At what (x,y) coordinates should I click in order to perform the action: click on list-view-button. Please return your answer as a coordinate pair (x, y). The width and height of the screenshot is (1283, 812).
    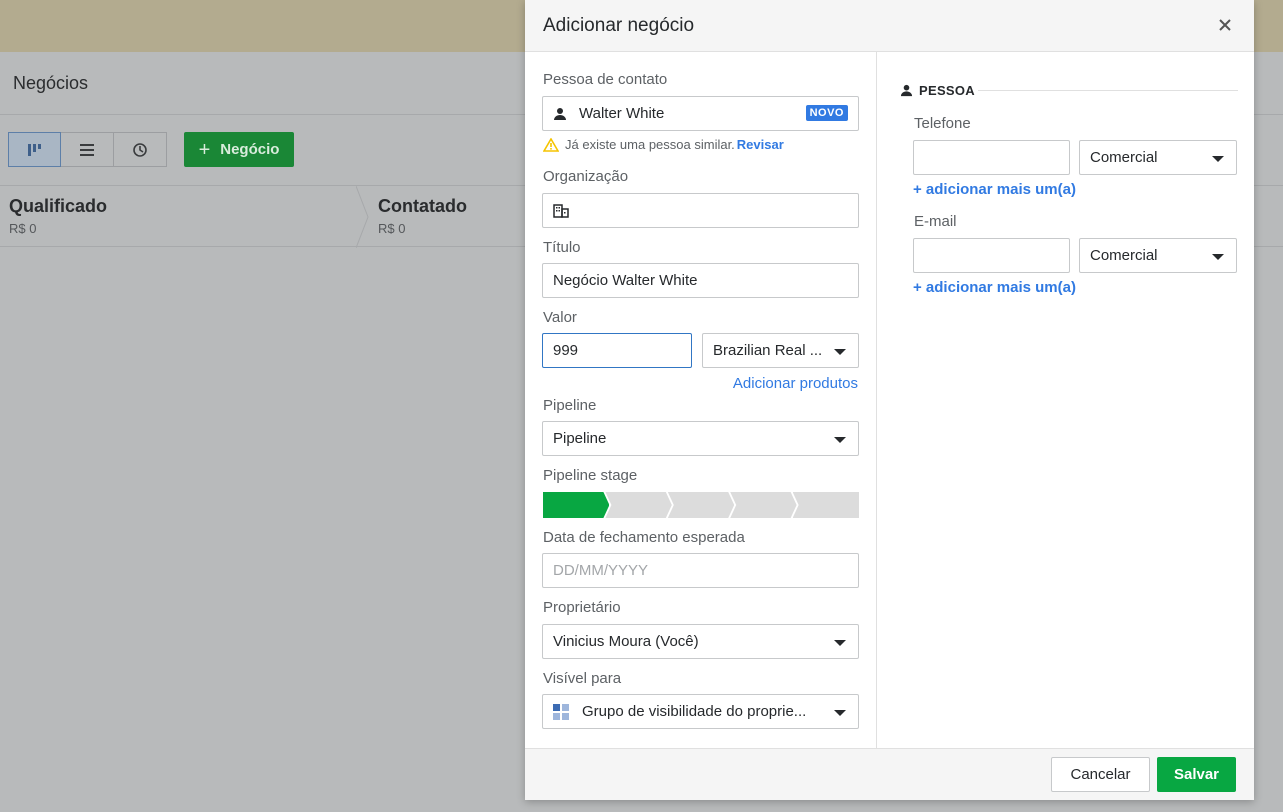
    Looking at the image, I should click on (87, 149).